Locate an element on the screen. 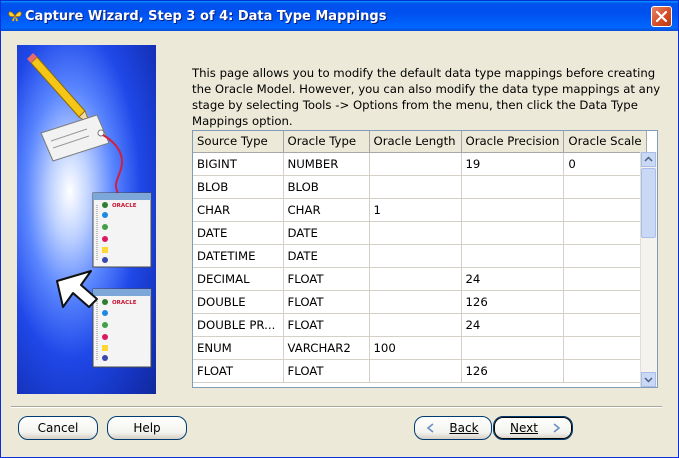 The height and width of the screenshot is (458, 679). pencil-icon is located at coordinates (59, 89).